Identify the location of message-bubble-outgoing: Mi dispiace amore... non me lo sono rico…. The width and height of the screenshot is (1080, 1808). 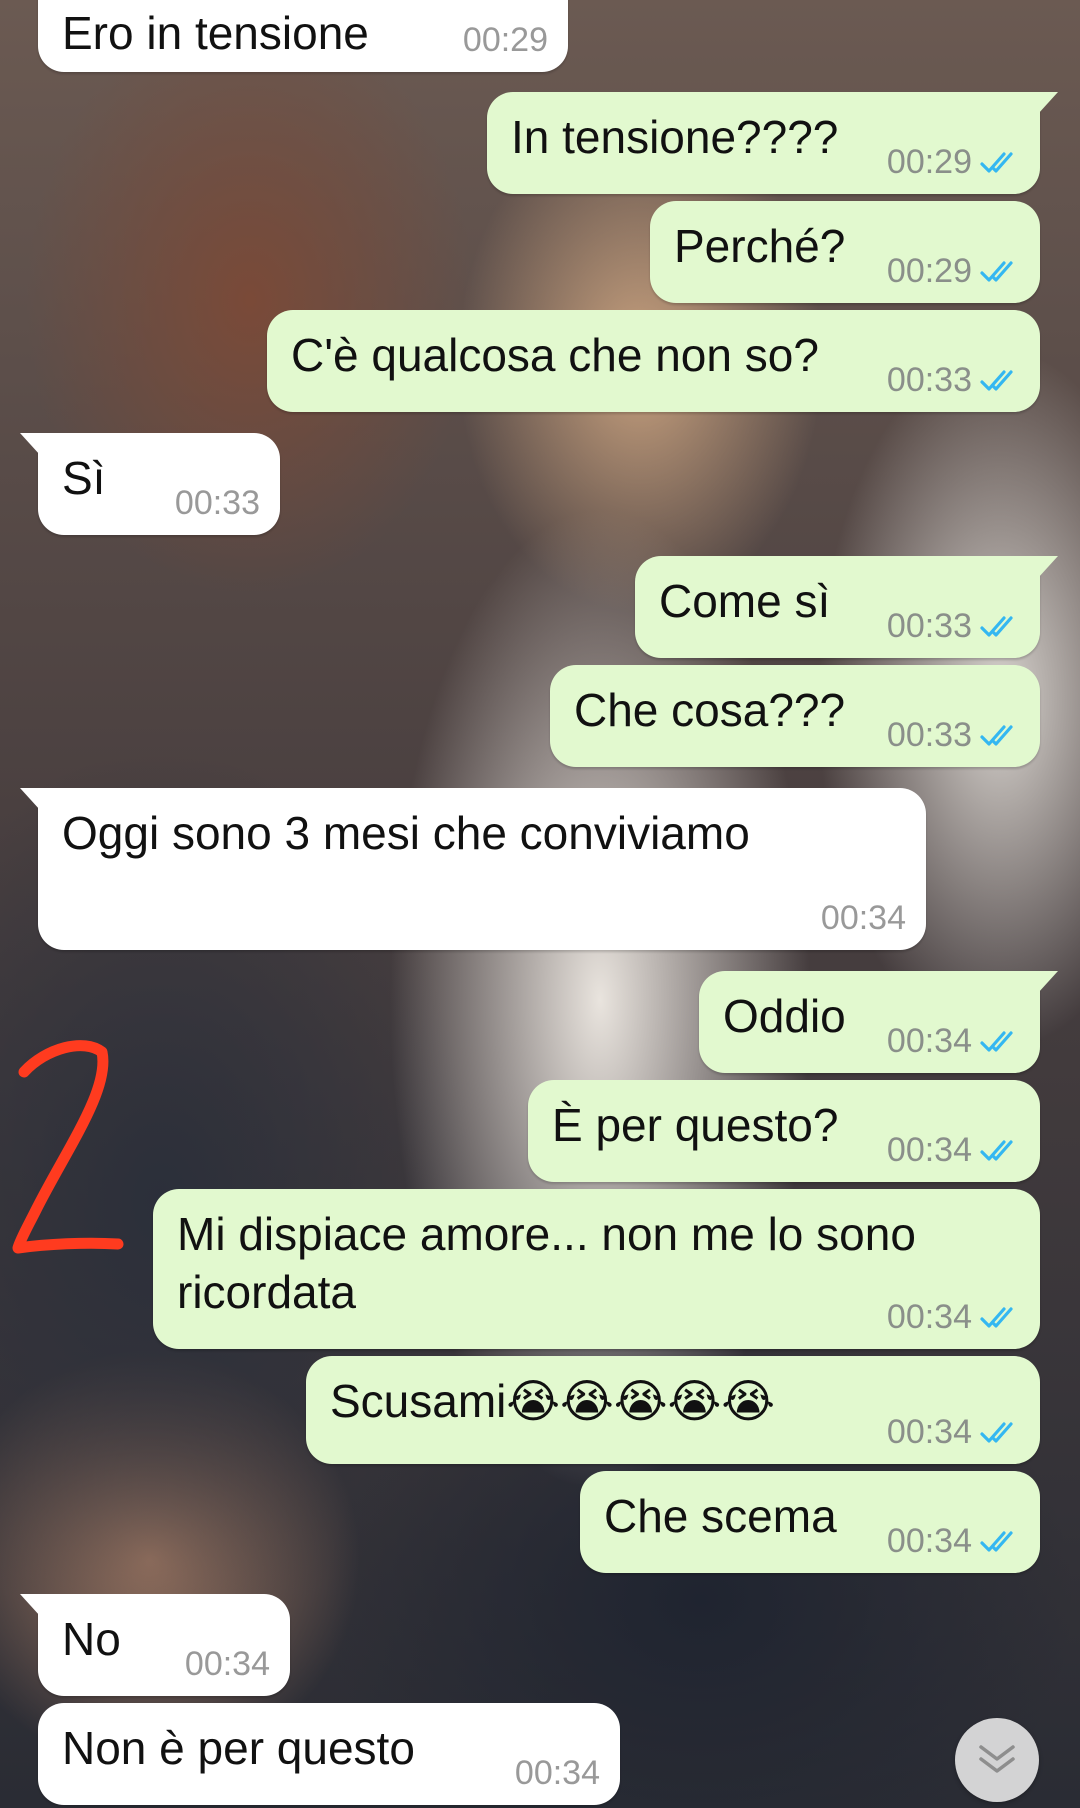
(596, 1269).